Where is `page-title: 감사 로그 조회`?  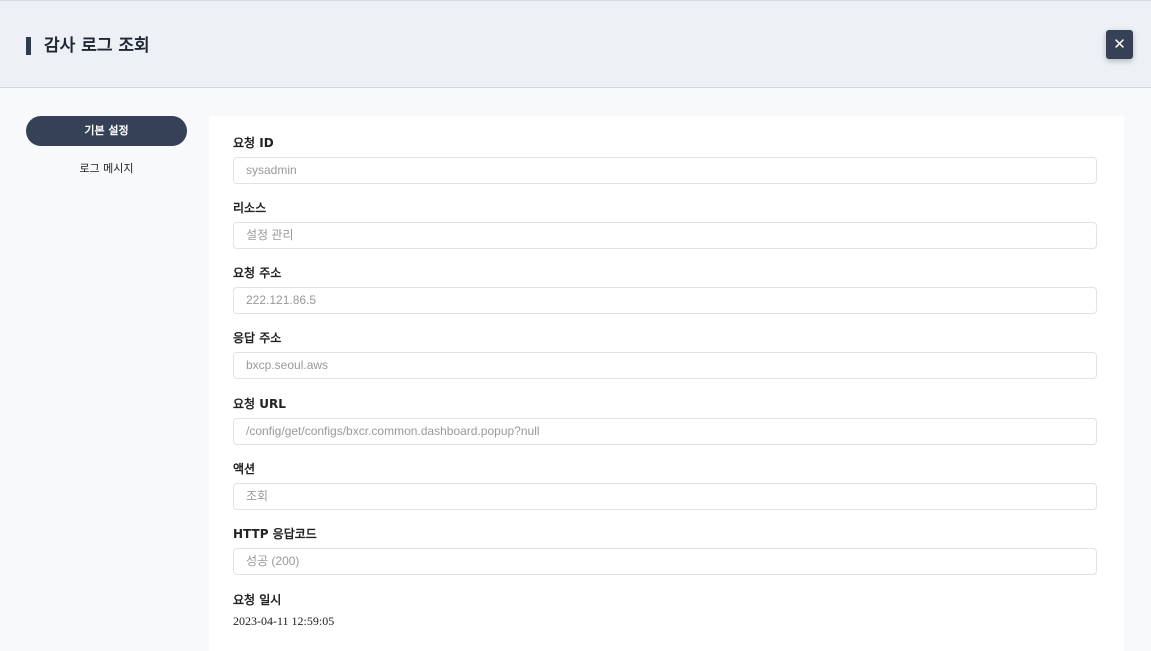 page-title: 감사 로그 조회 is located at coordinates (97, 46).